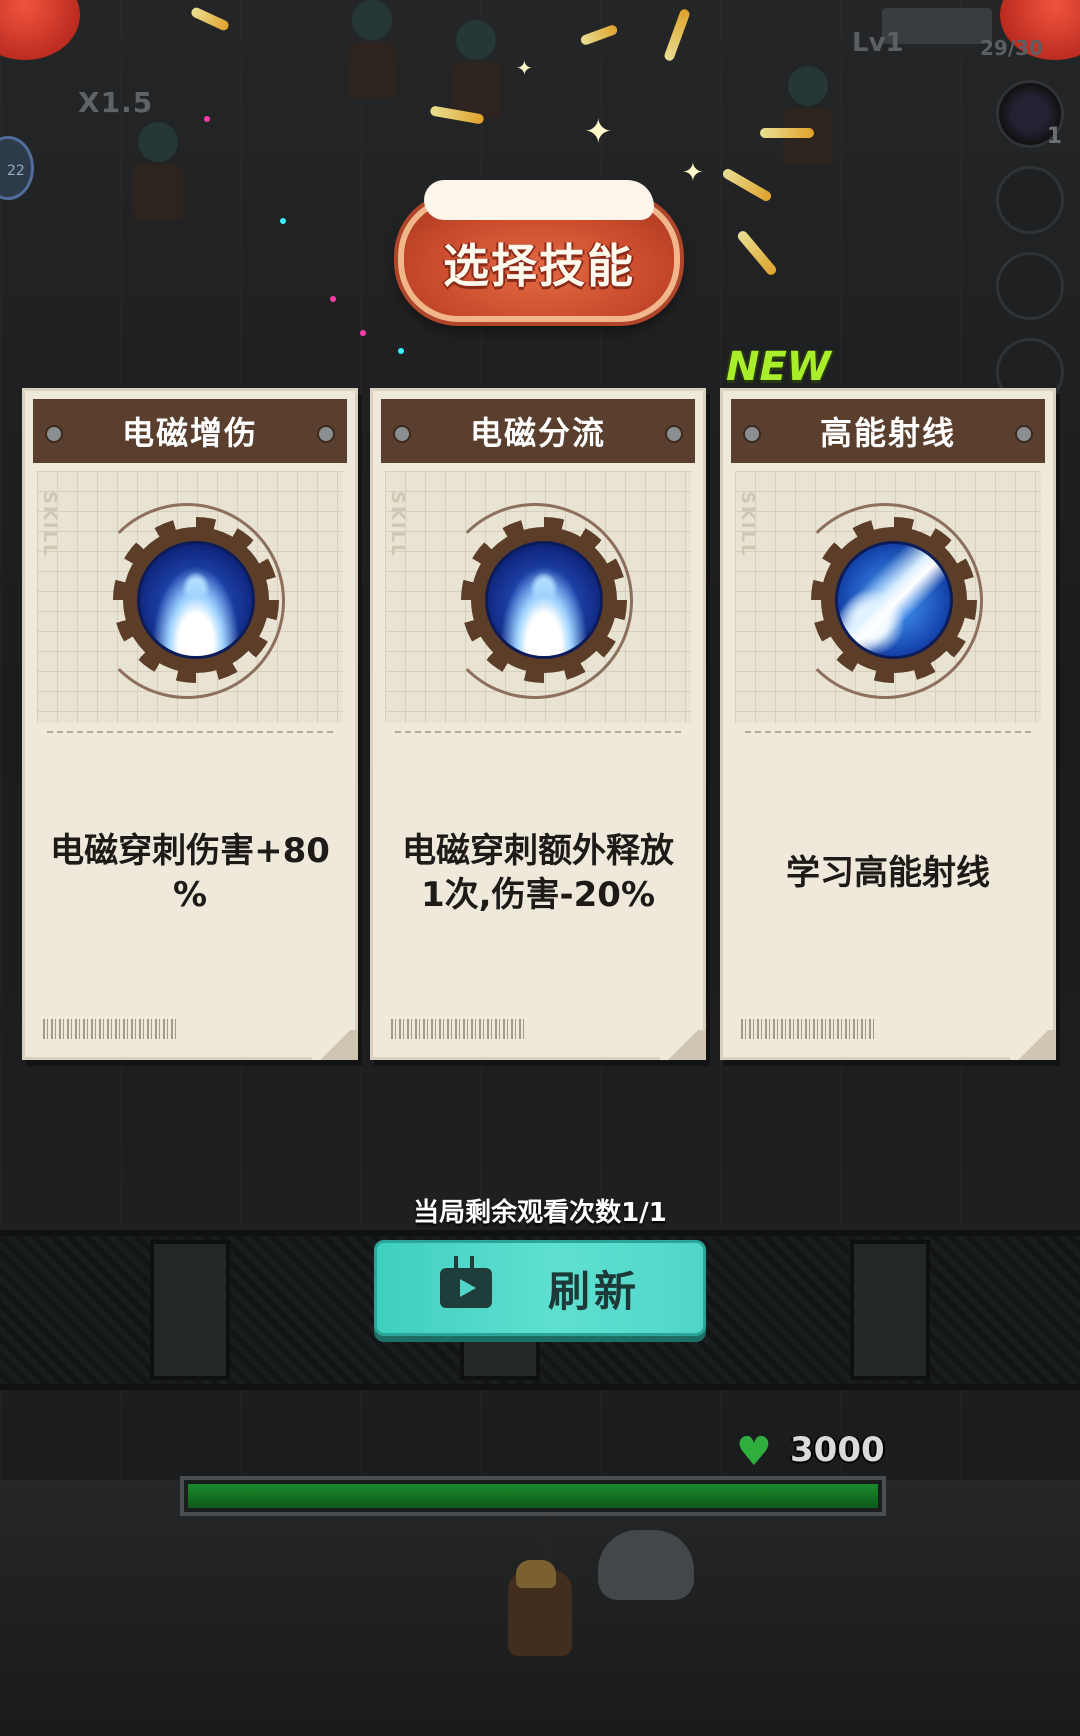 Image resolution: width=1080 pixels, height=1736 pixels. Describe the element at coordinates (538, 873) in the screenshot. I see `skill-description: 电磁穿刺额外释放 1次,伤害-20%` at that location.